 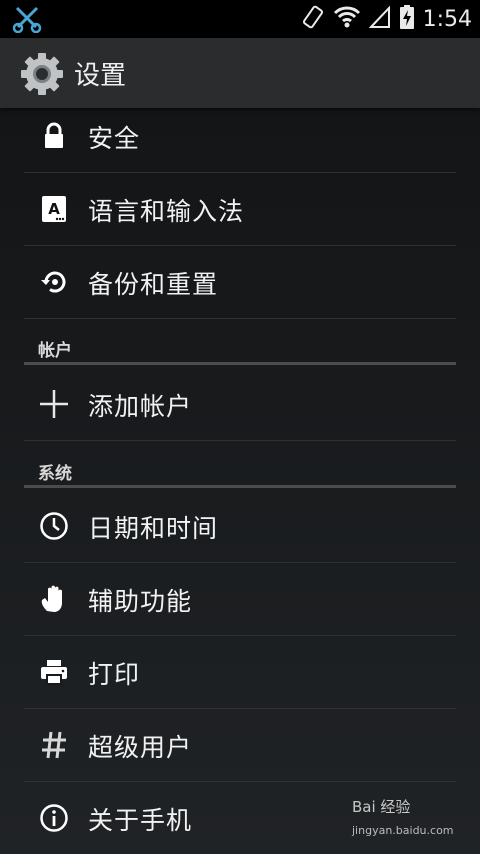 I want to click on settings-item-label: 语言和输入法, so click(x=166, y=211).